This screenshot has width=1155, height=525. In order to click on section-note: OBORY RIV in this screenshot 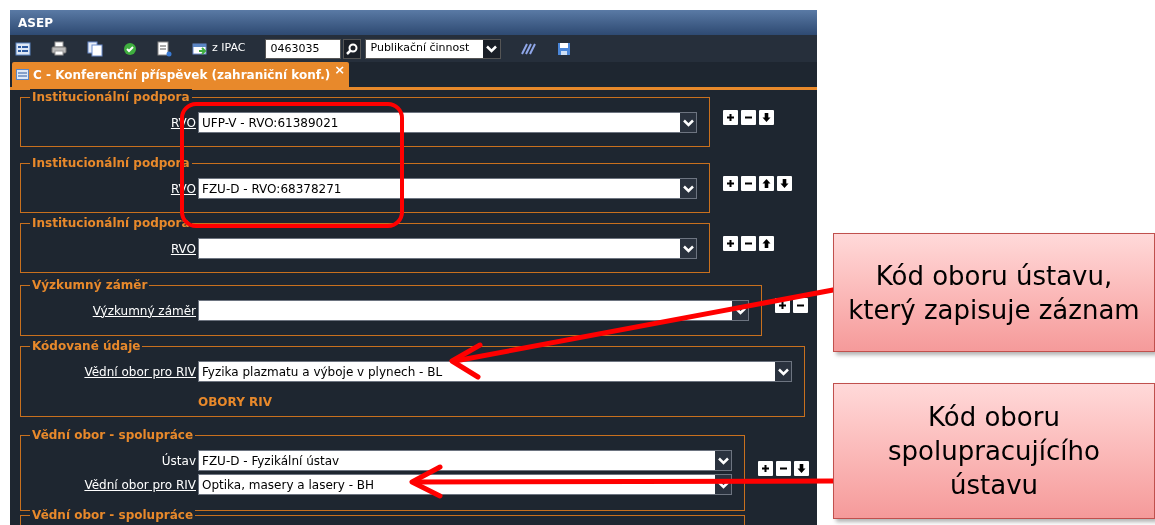, I will do `click(235, 402)`.